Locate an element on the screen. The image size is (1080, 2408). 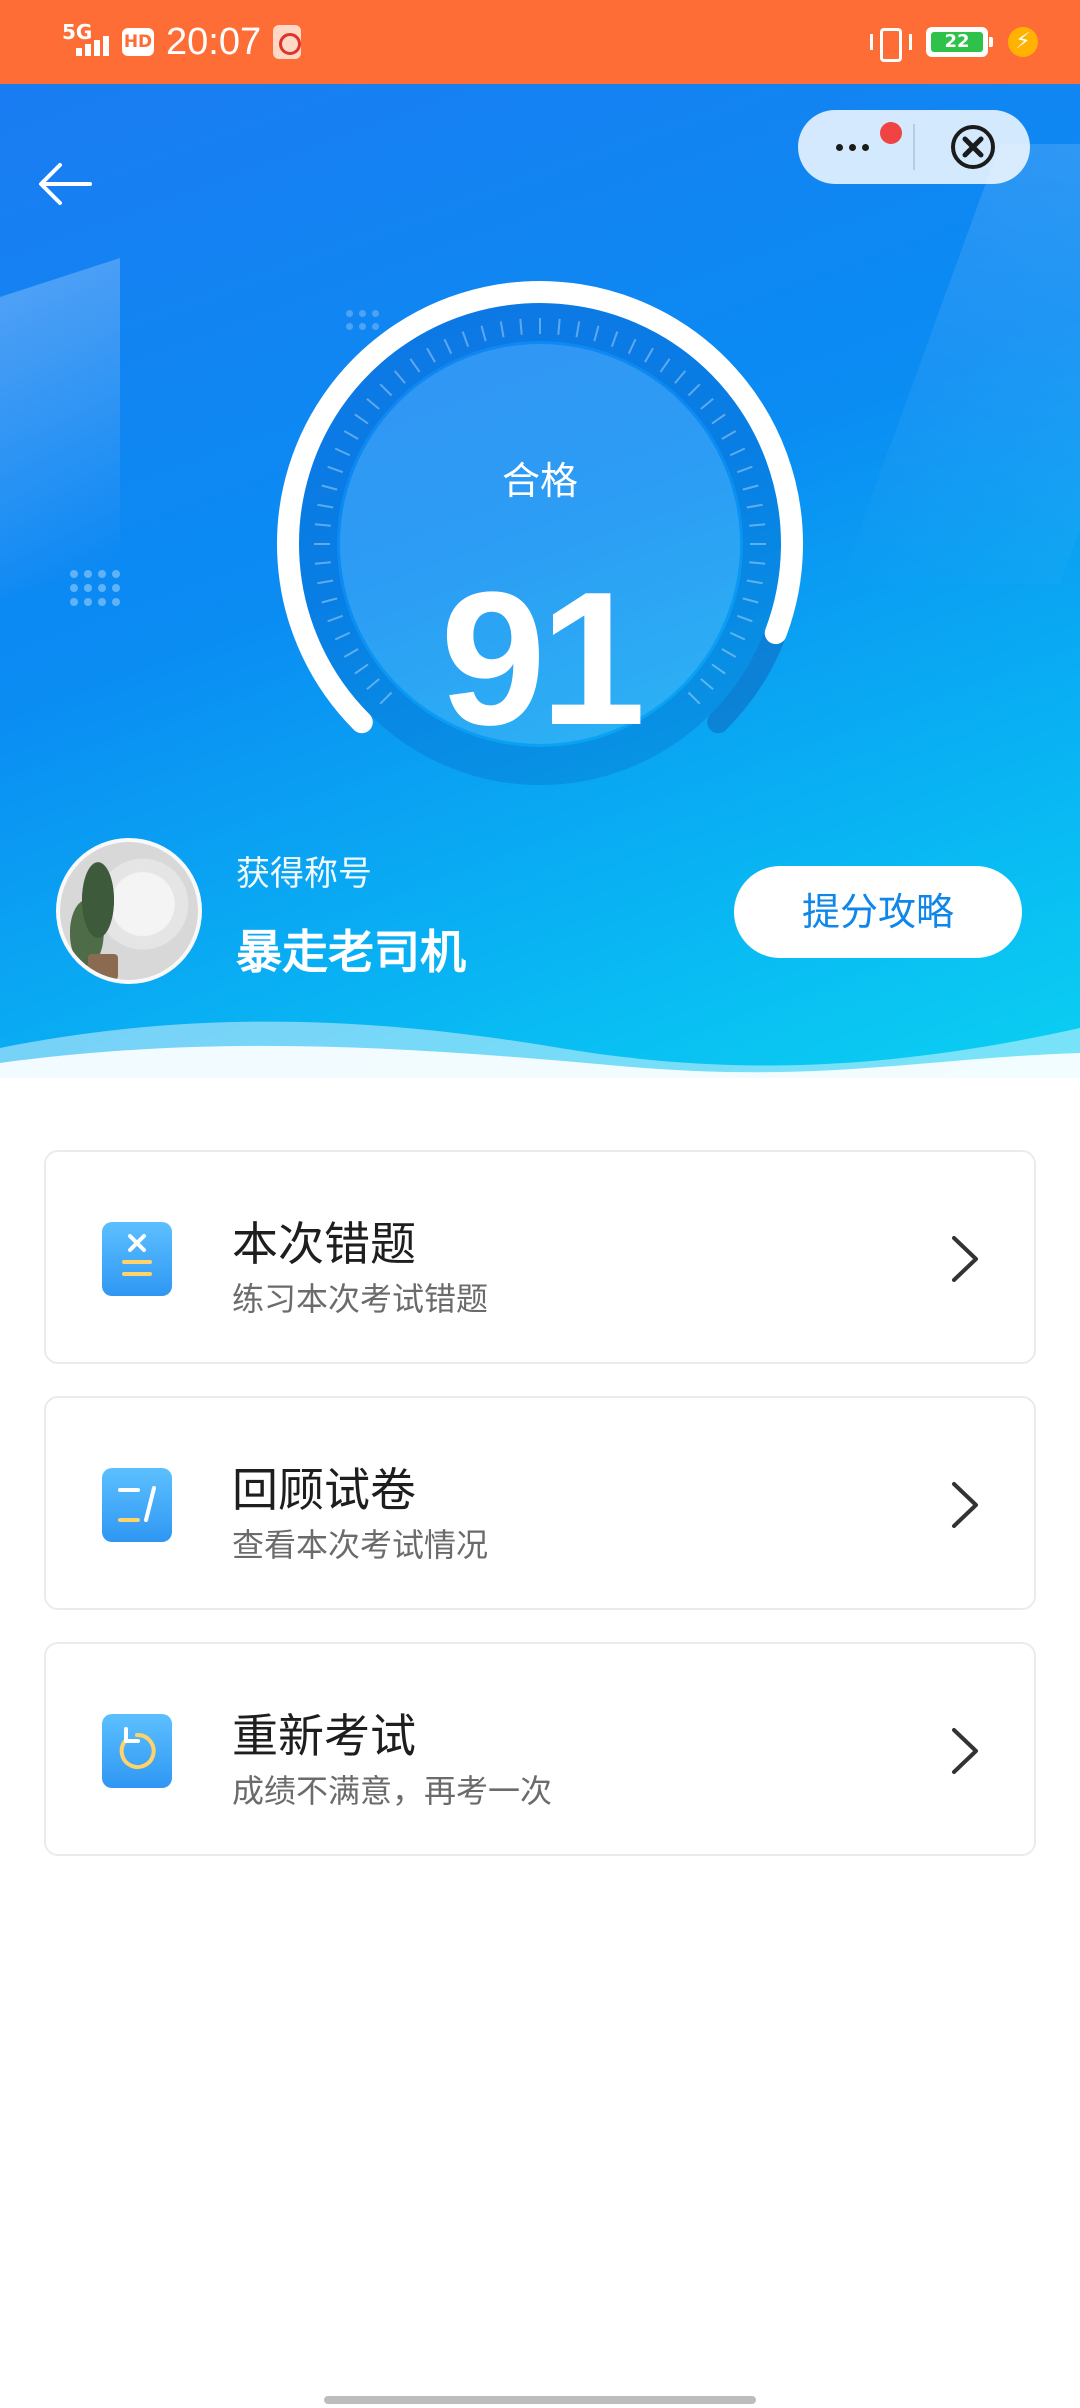
earned-title: 暴走老司机 is located at coordinates (351, 952).